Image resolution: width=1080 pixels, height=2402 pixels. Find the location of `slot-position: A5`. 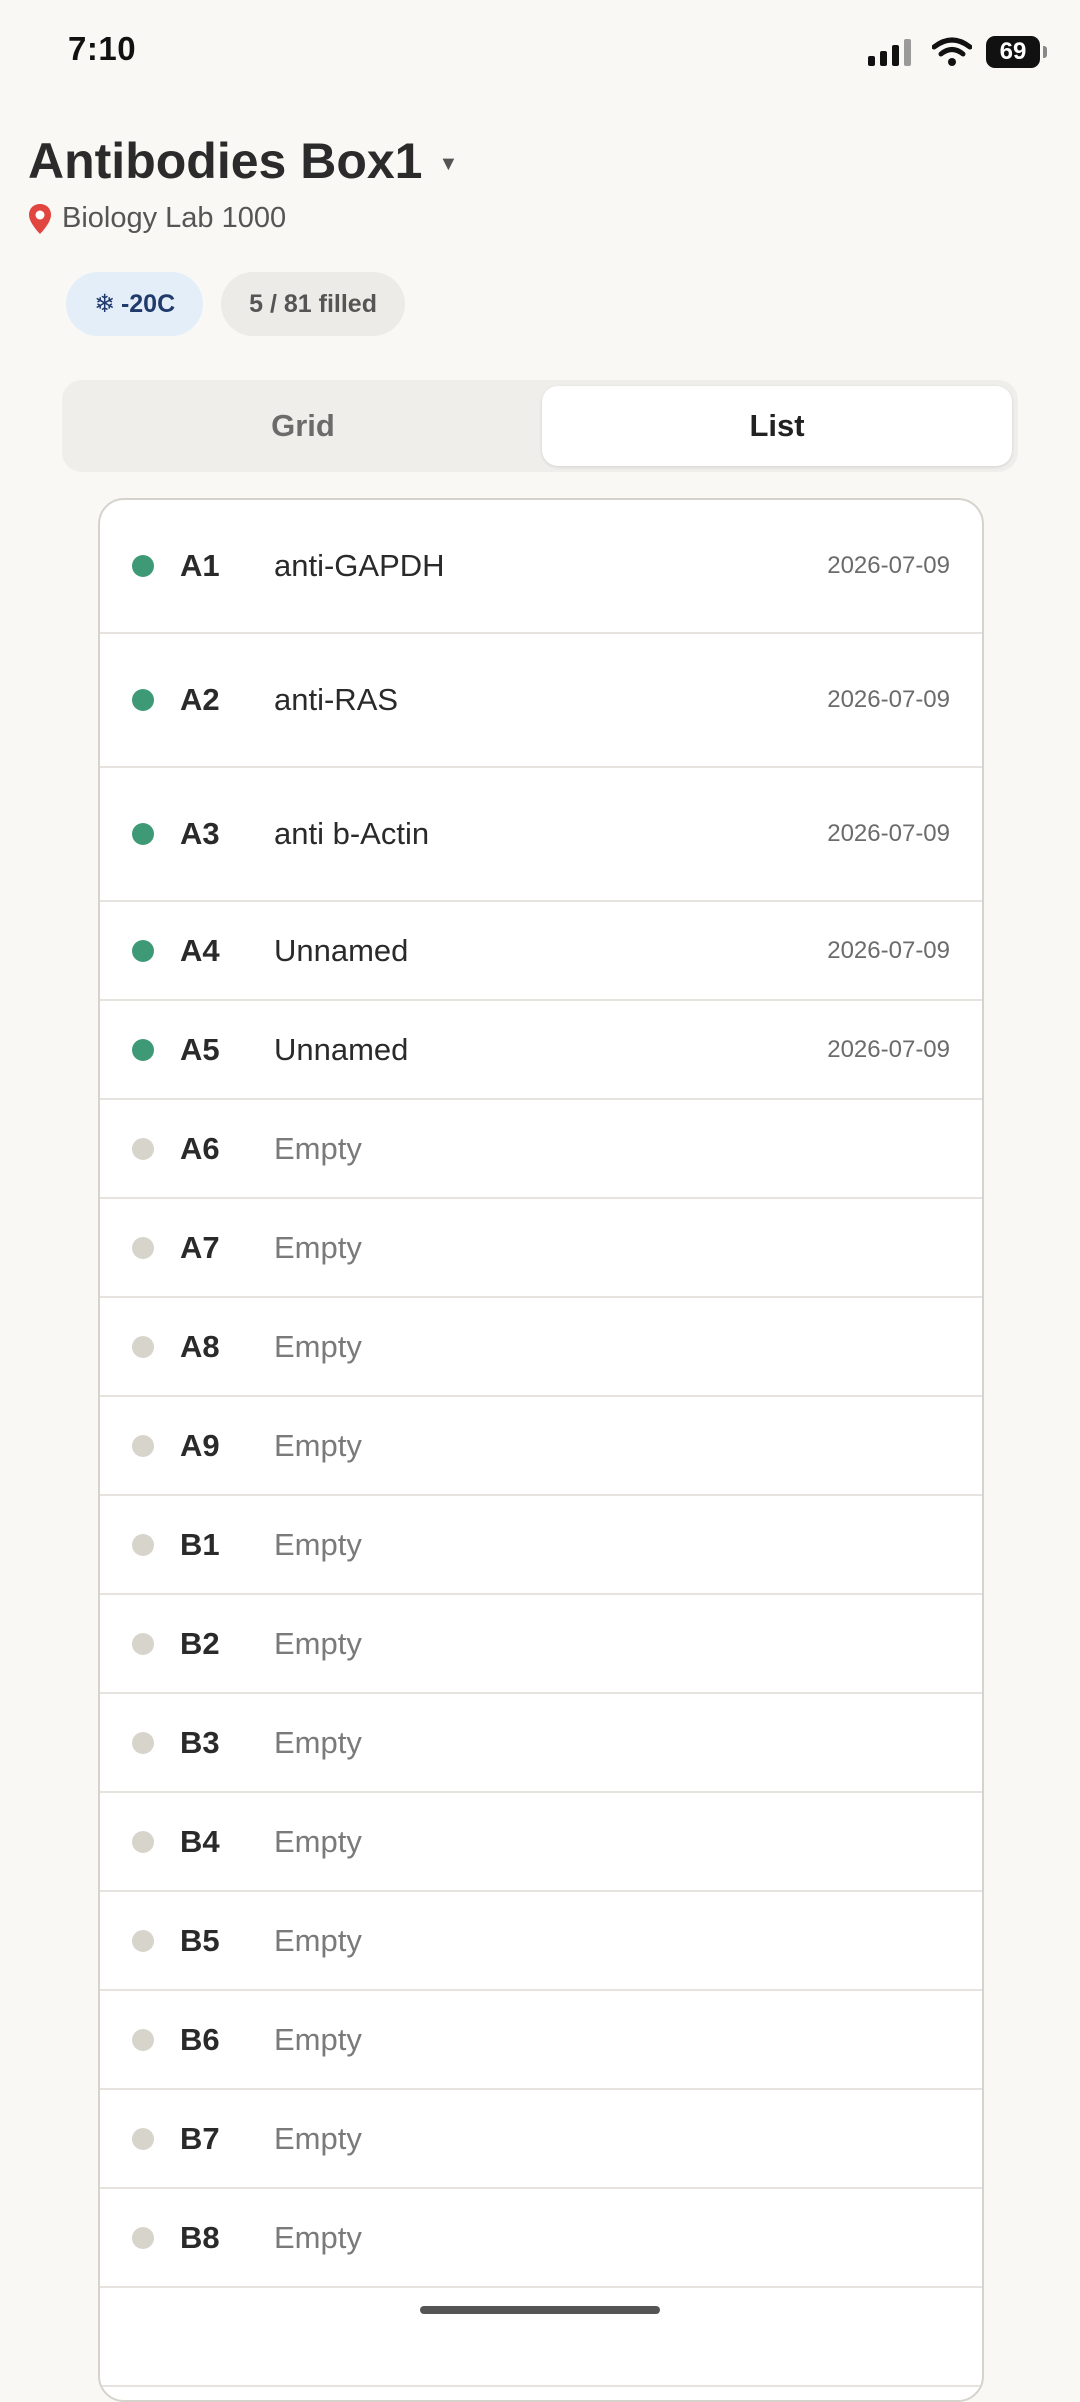

slot-position: A5 is located at coordinates (200, 1049).